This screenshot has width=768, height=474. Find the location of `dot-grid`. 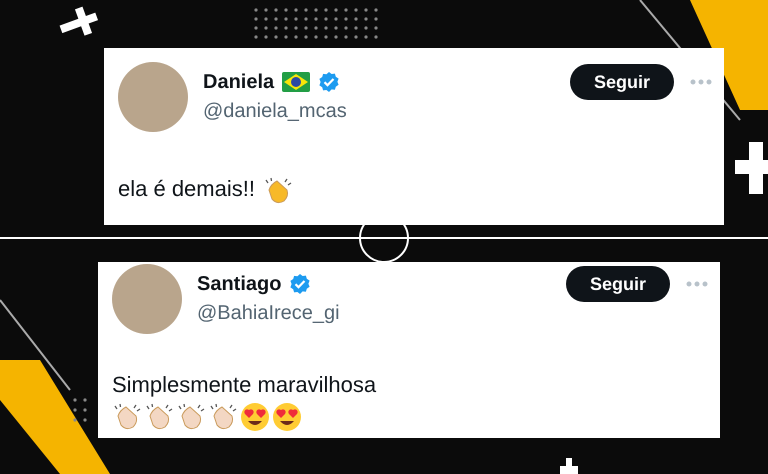

dot-grid is located at coordinates (80, 410).